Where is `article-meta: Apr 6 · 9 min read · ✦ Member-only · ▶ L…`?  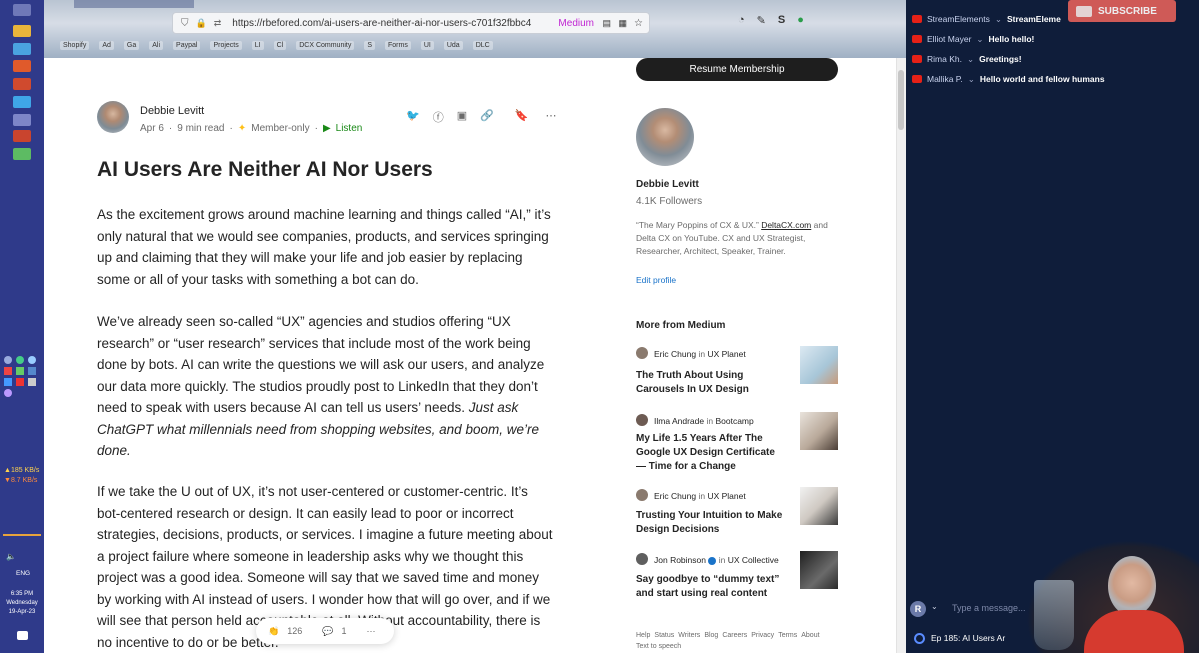
article-meta: Apr 6 · 9 min read · ✦ Member-only · ▶ L… is located at coordinates (251, 128).